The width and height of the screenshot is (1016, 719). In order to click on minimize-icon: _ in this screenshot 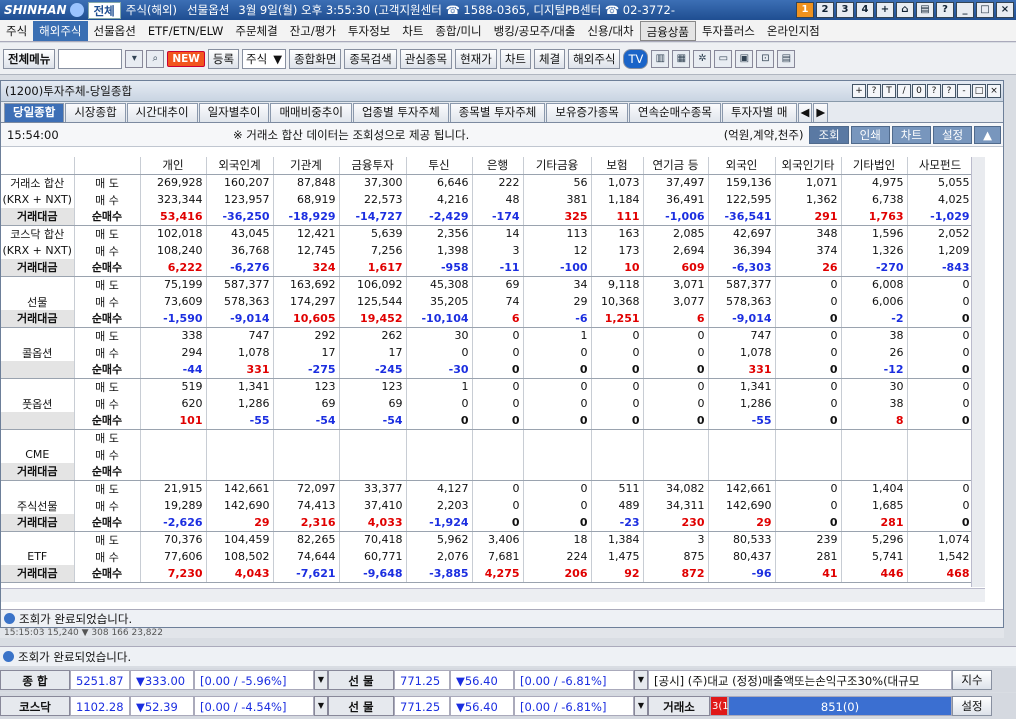, I will do `click(965, 10)`.